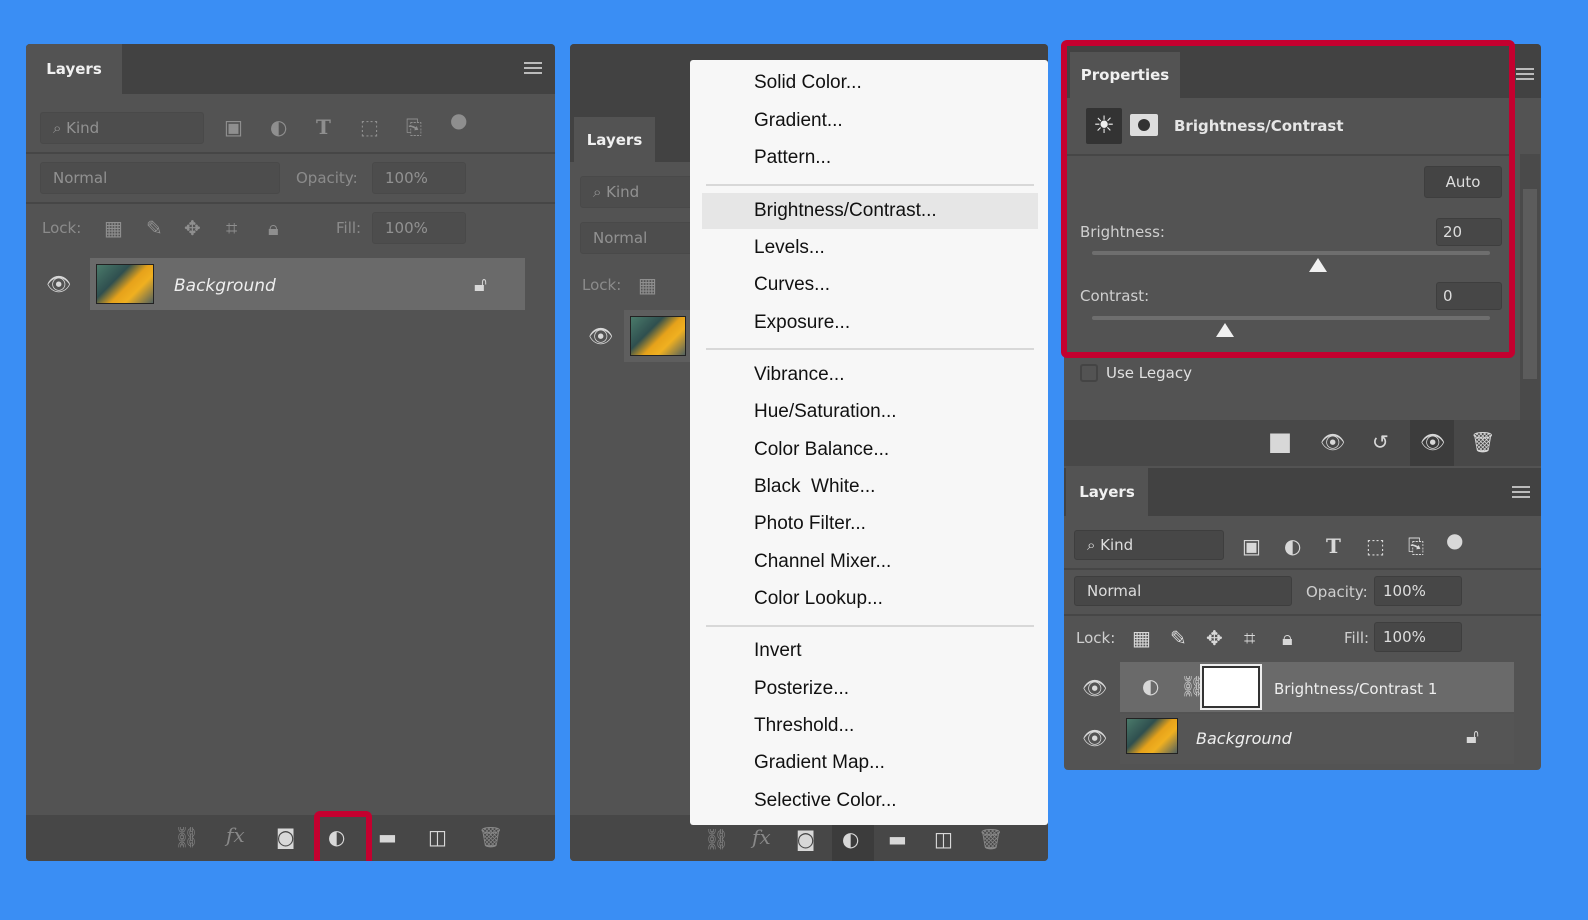 This screenshot has height=920, width=1588. What do you see at coordinates (1089, 373) in the screenshot?
I see `use-legacy-checkbox` at bounding box center [1089, 373].